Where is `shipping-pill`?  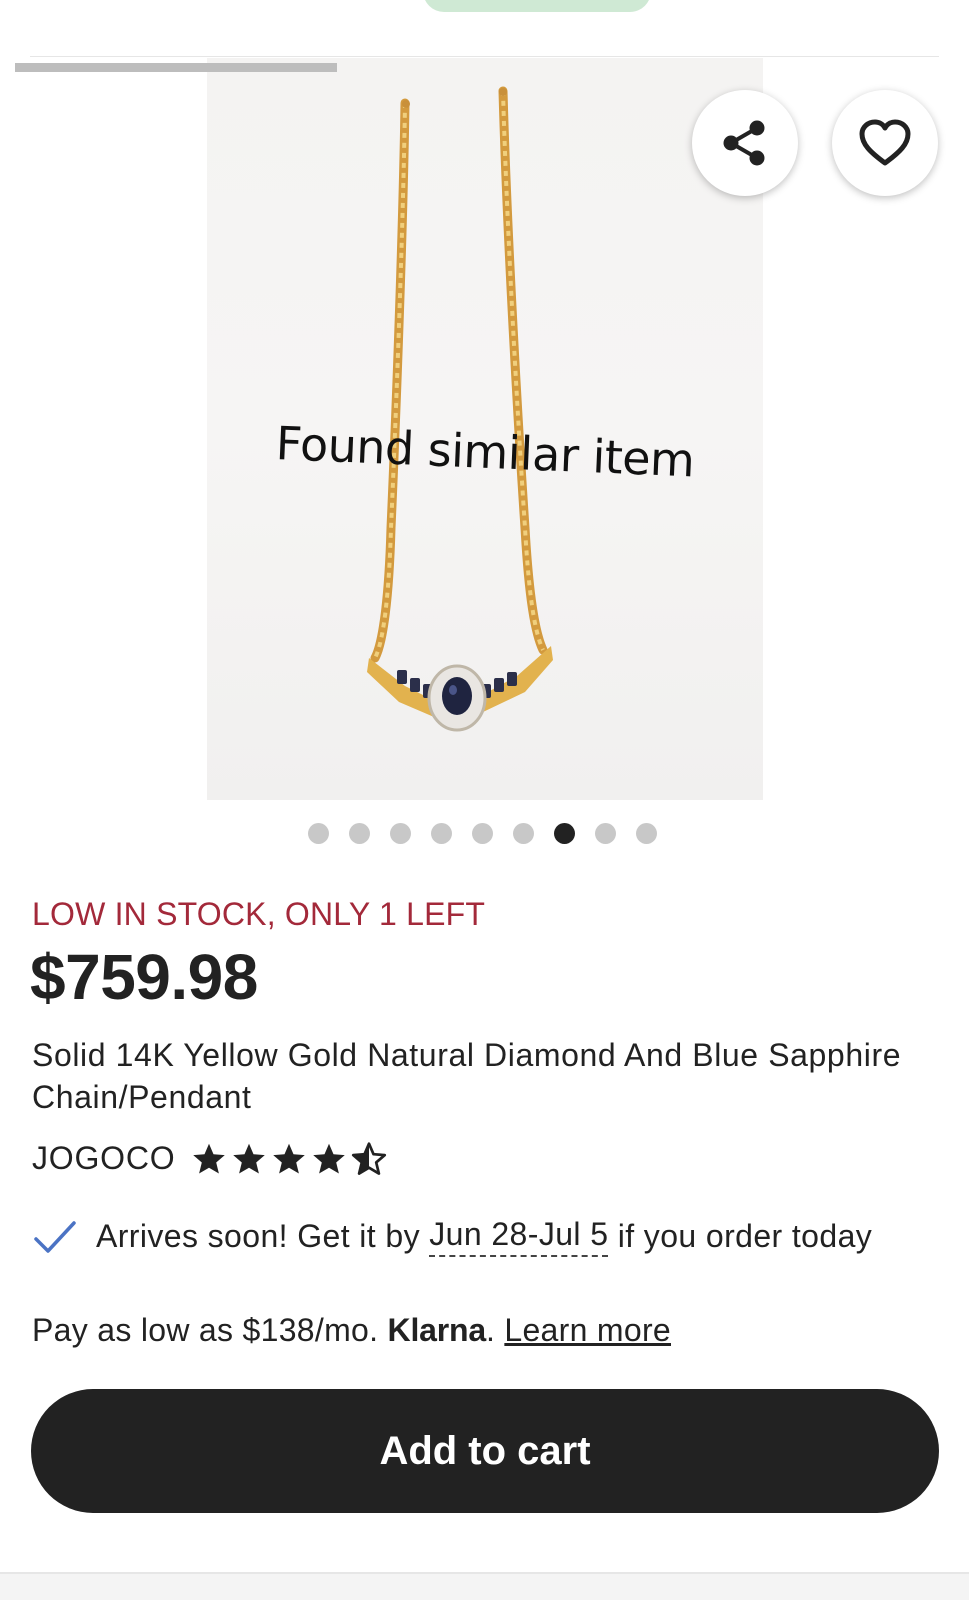 shipping-pill is located at coordinates (537, 6).